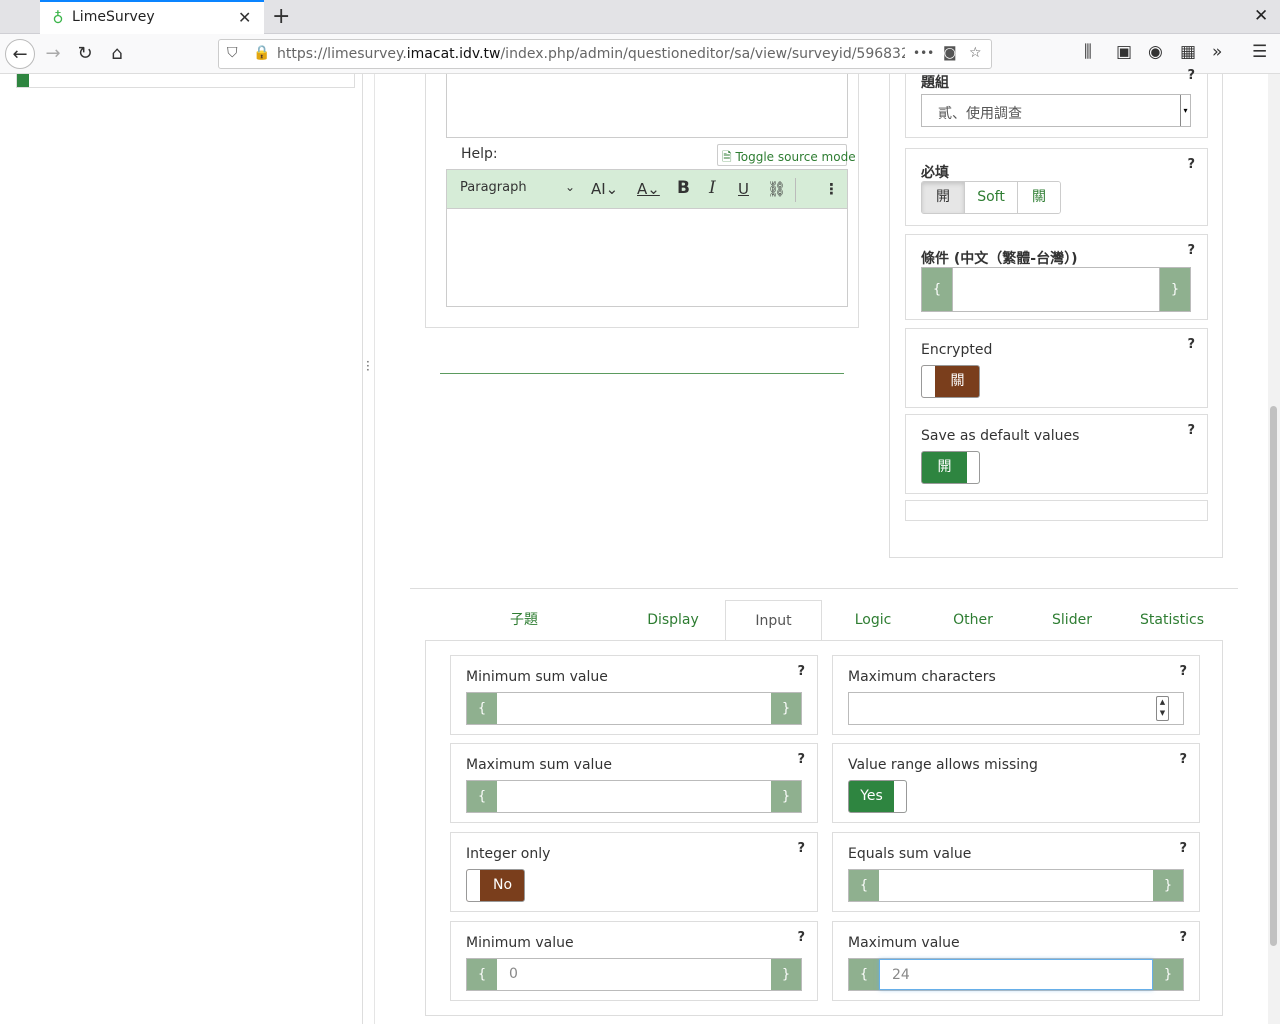  What do you see at coordinates (1016, 708) in the screenshot?
I see `max-chars-input: ▲ ▼` at bounding box center [1016, 708].